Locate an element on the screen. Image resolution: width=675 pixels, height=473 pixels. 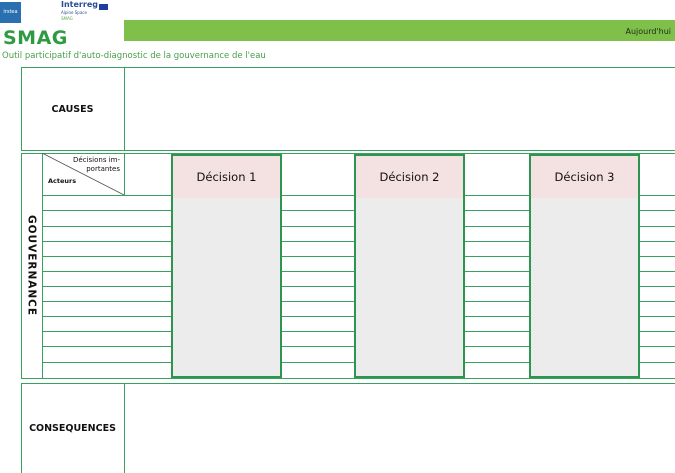
decision-header: Décision 2 is located at coordinates (409, 177).